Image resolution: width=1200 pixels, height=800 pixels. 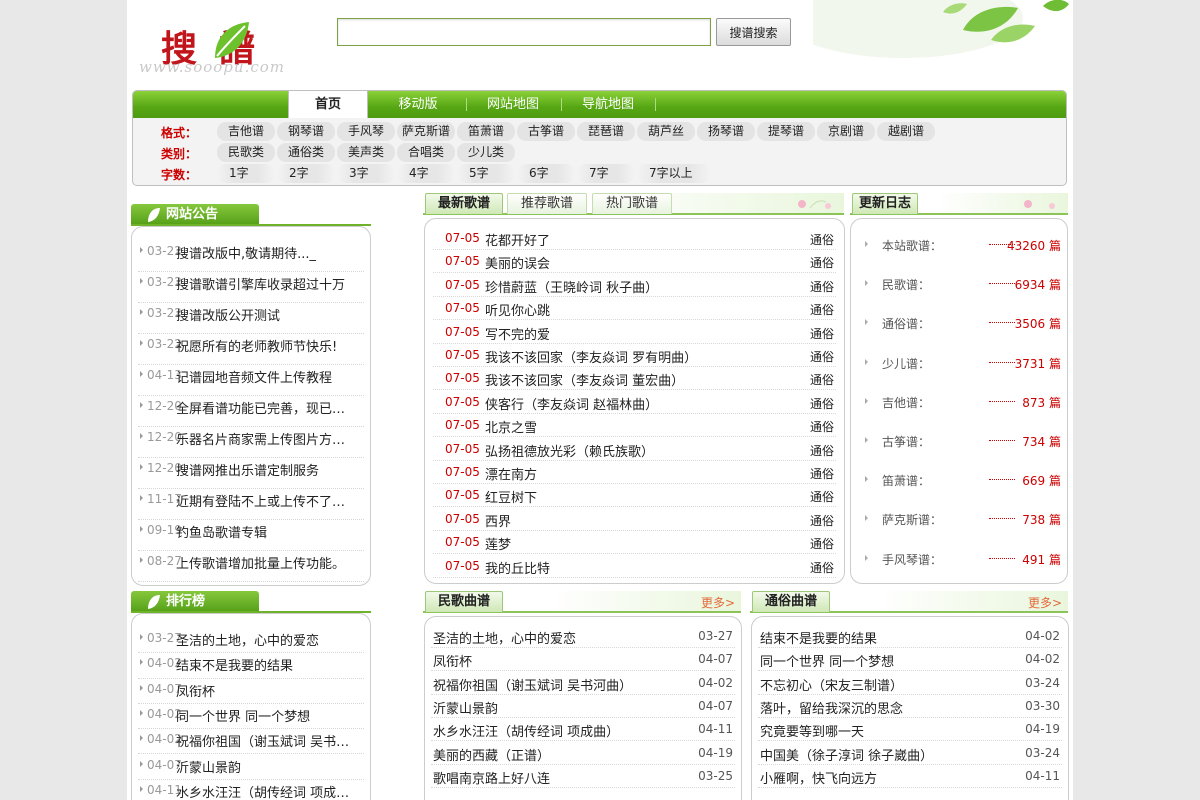 I want to click on filter-item: 美声类, so click(x=366, y=152).